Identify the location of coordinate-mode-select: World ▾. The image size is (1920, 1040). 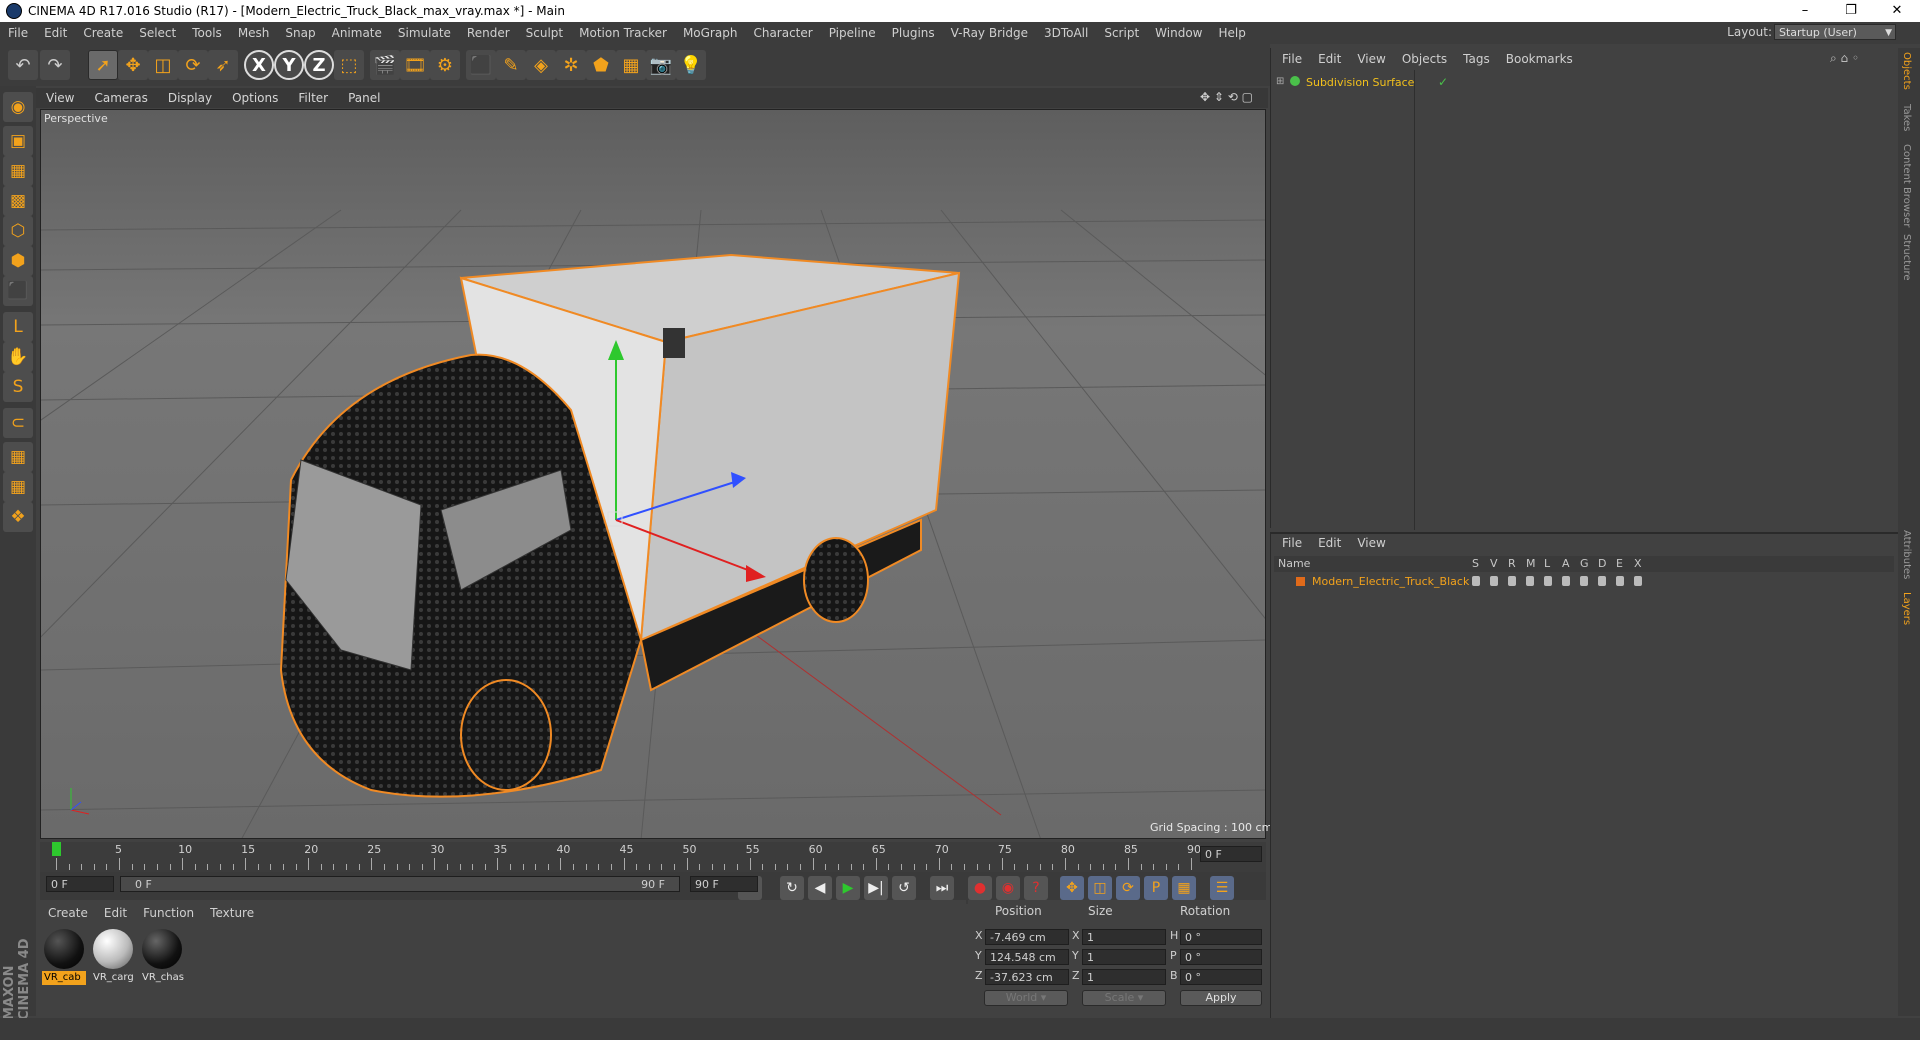
(1026, 998).